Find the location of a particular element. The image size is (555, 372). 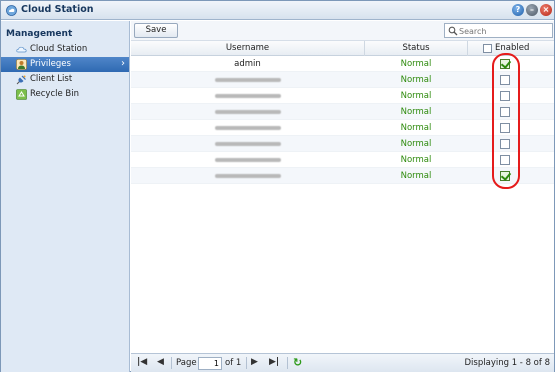

sidebar-item-cloud-station: Cloud Station is located at coordinates (65, 49).